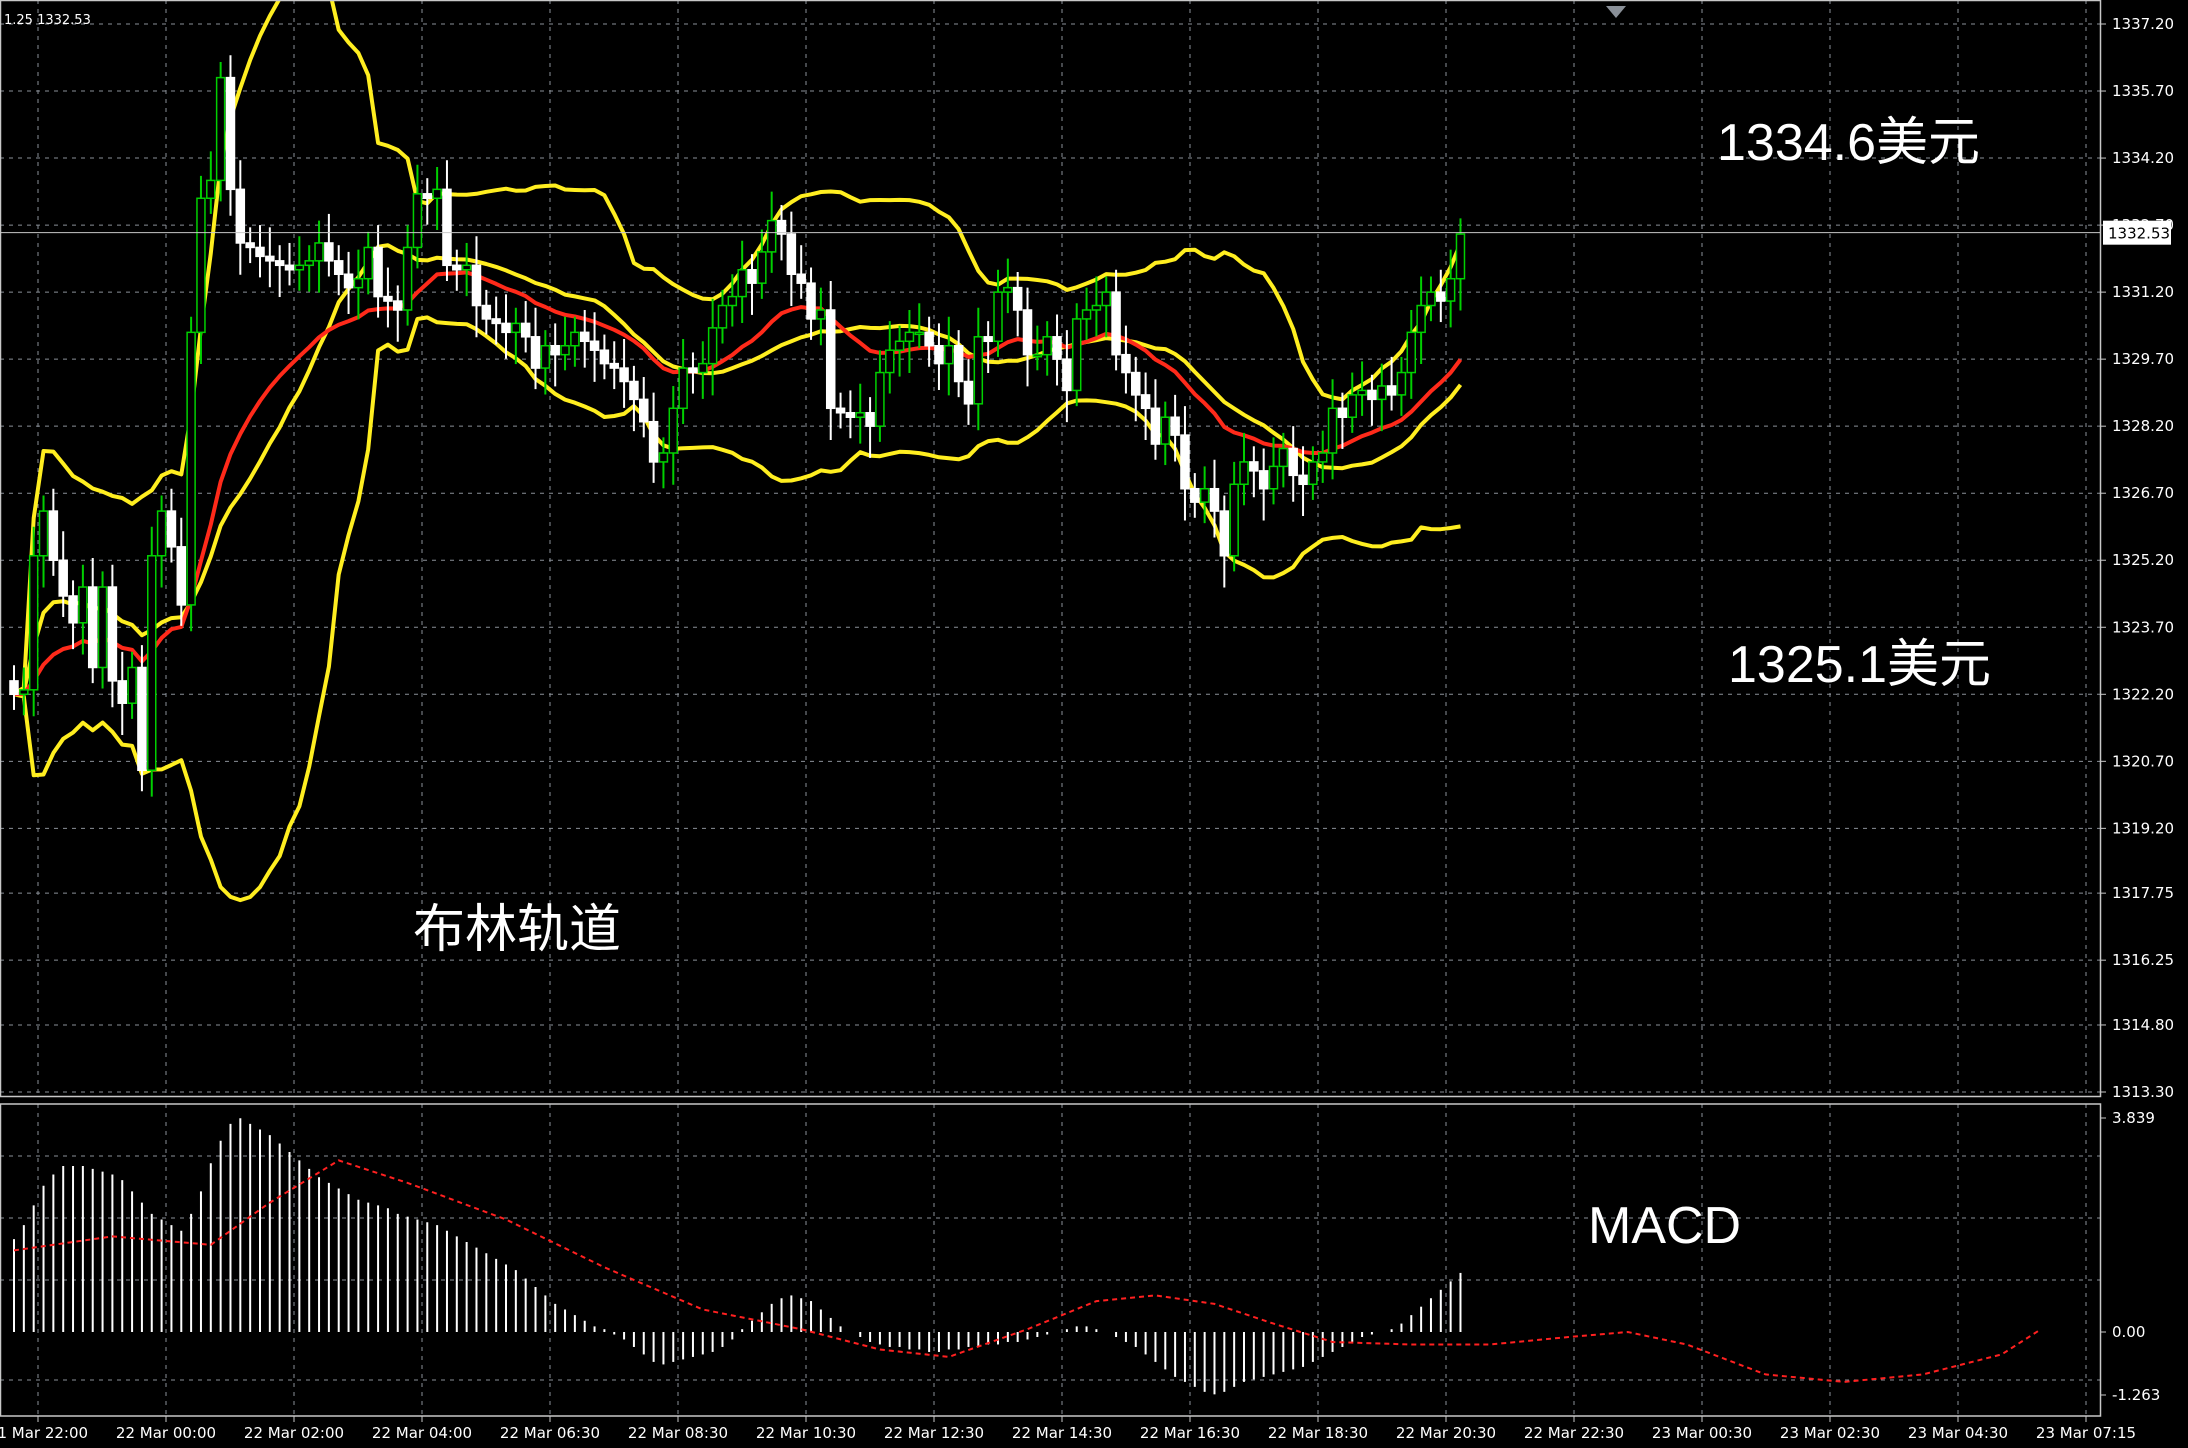 The height and width of the screenshot is (1448, 2188). What do you see at coordinates (1574, 1433) in the screenshot?
I see `x-tick-label: 22 Mar 22:30` at bounding box center [1574, 1433].